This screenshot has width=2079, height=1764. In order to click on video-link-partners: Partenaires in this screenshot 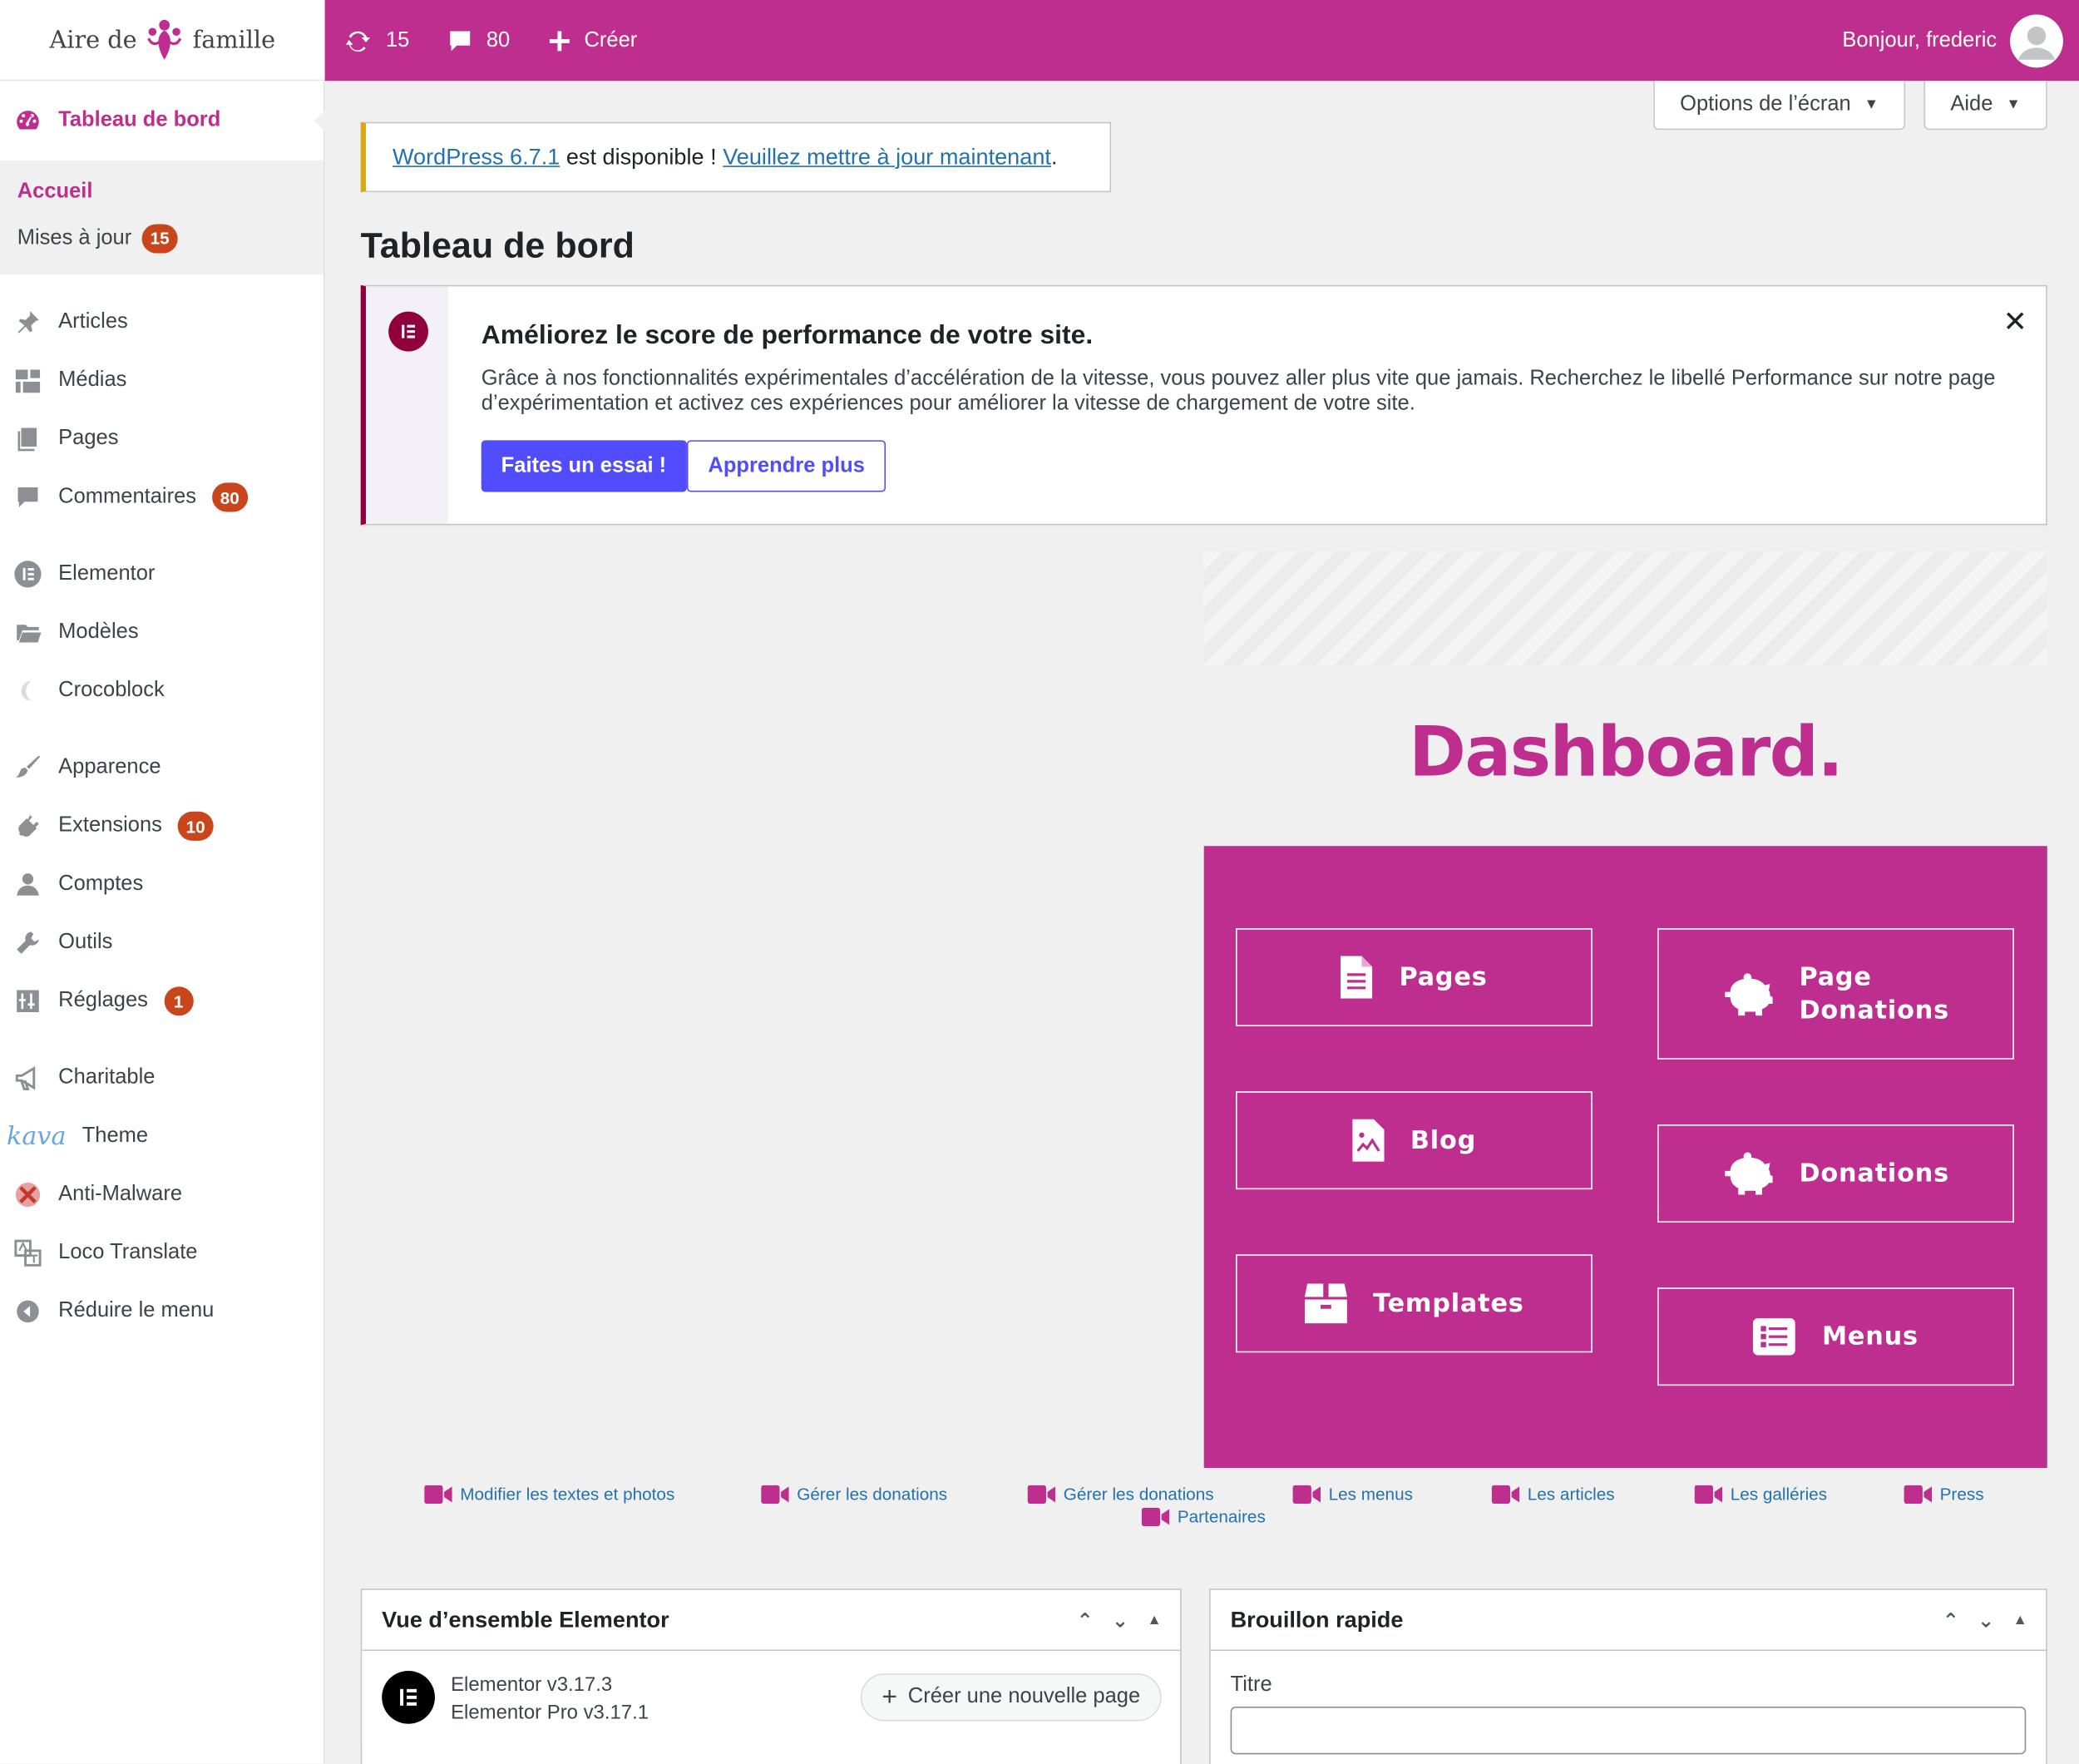, I will do `click(1203, 1516)`.